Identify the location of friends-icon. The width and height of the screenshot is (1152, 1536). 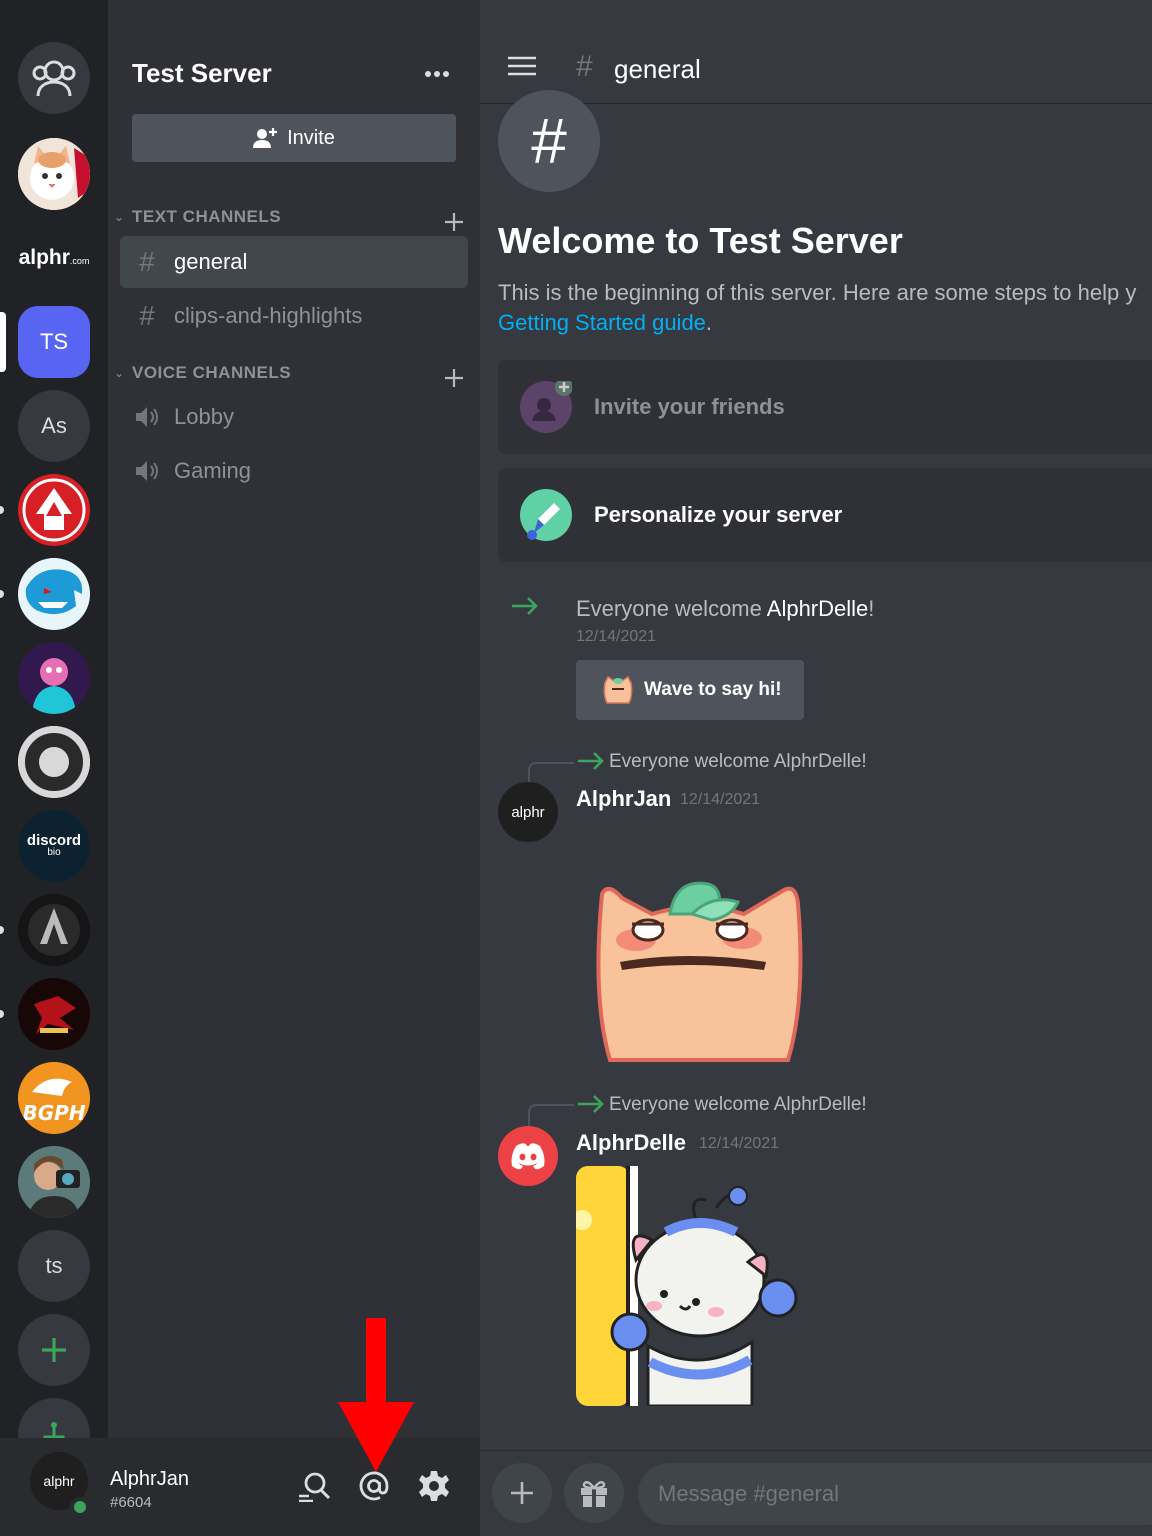
(54, 78).